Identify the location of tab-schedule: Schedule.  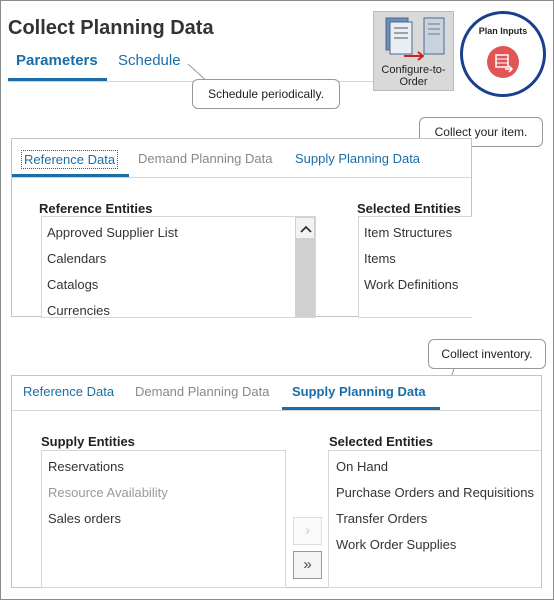
(149, 60).